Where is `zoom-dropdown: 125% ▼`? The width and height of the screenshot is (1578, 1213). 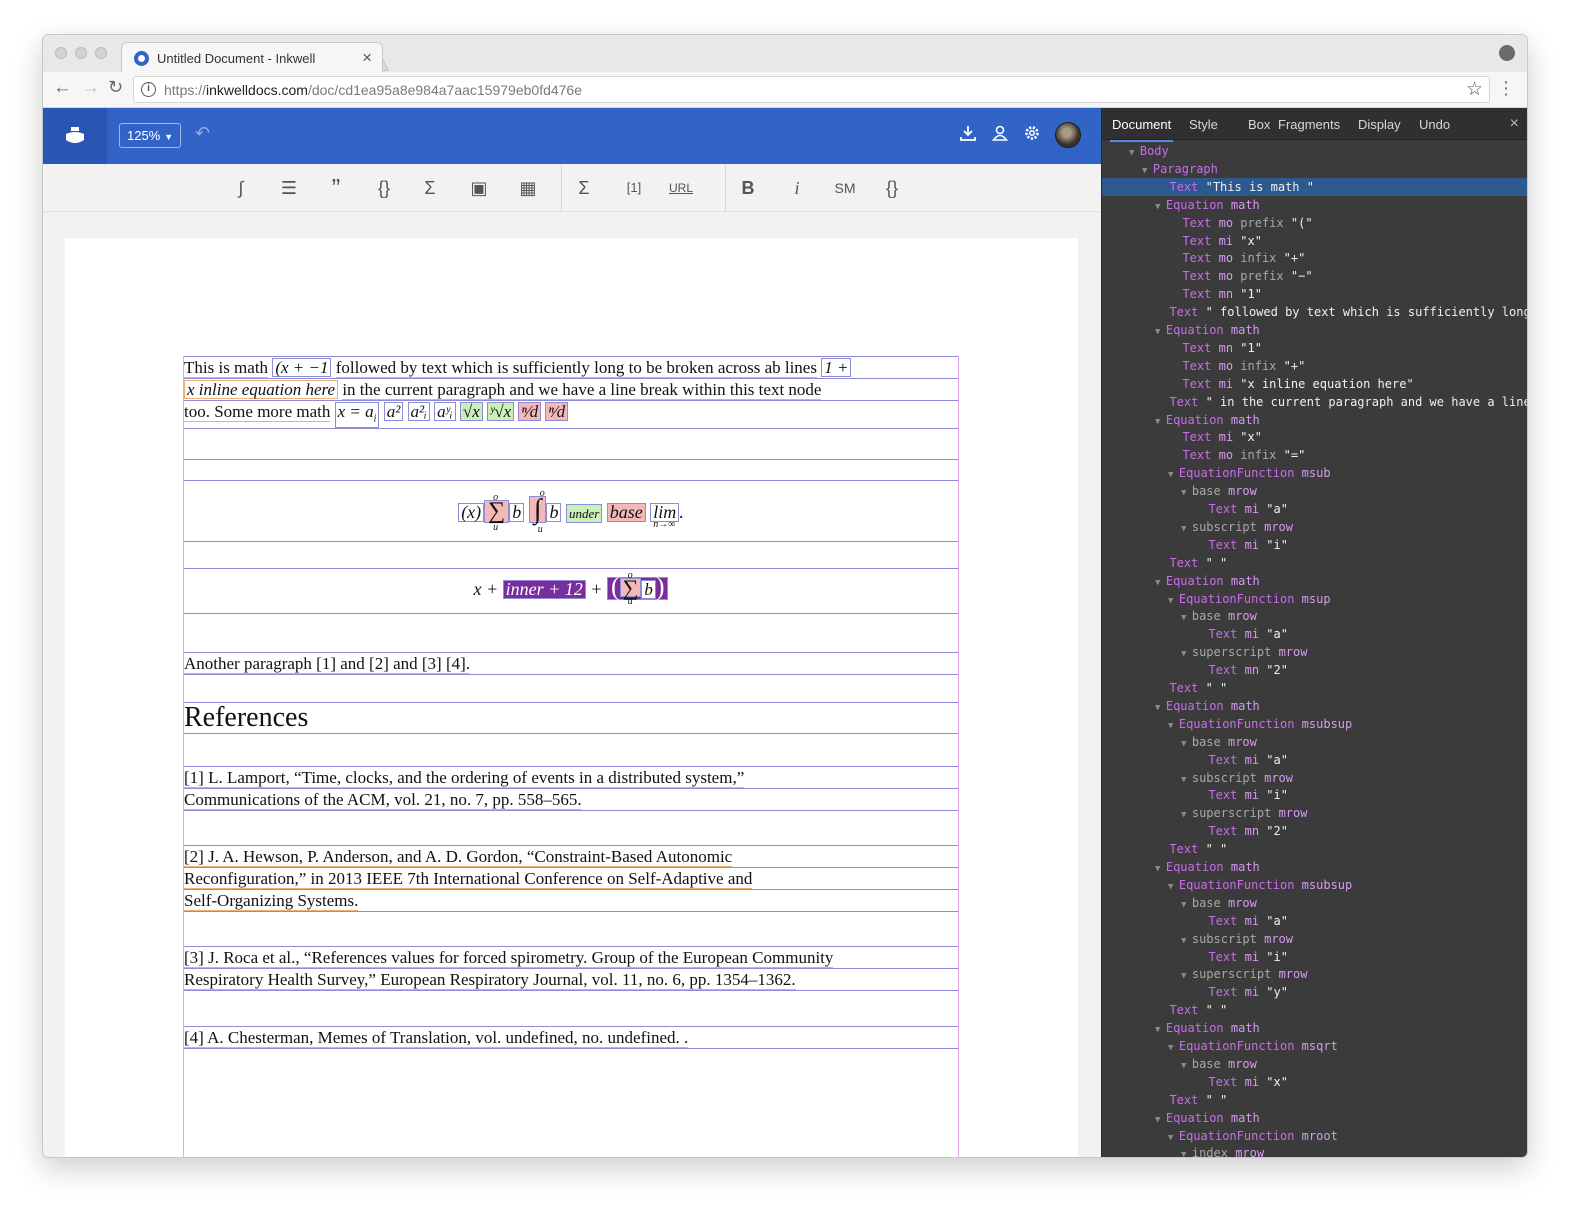 zoom-dropdown: 125% ▼ is located at coordinates (150, 135).